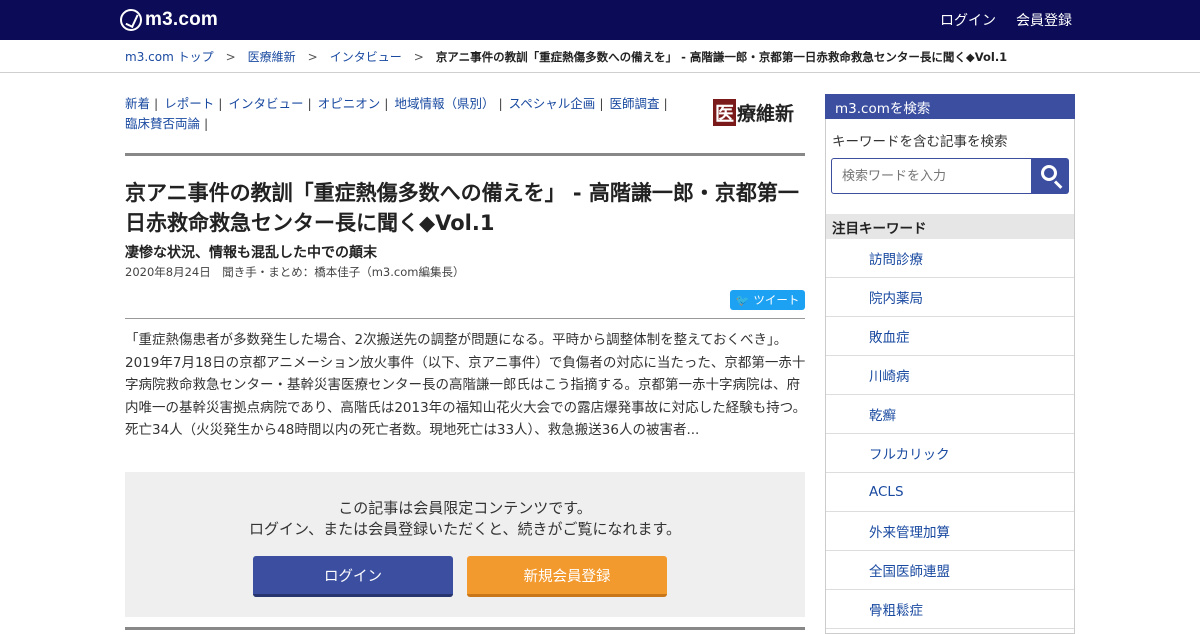  Describe the element at coordinates (950, 297) in the screenshot. I see `list-item: 院内薬局` at that location.